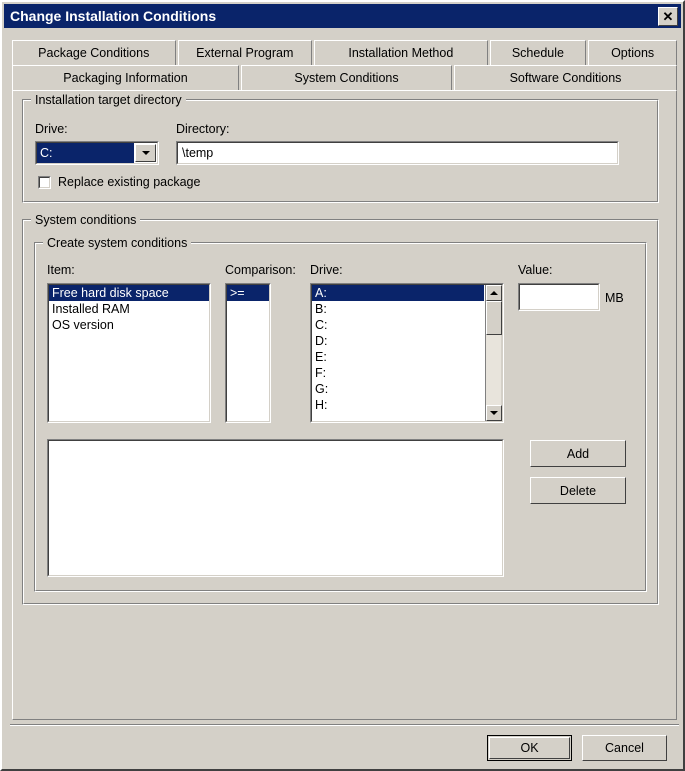  I want to click on scroll-down-icon, so click(494, 413).